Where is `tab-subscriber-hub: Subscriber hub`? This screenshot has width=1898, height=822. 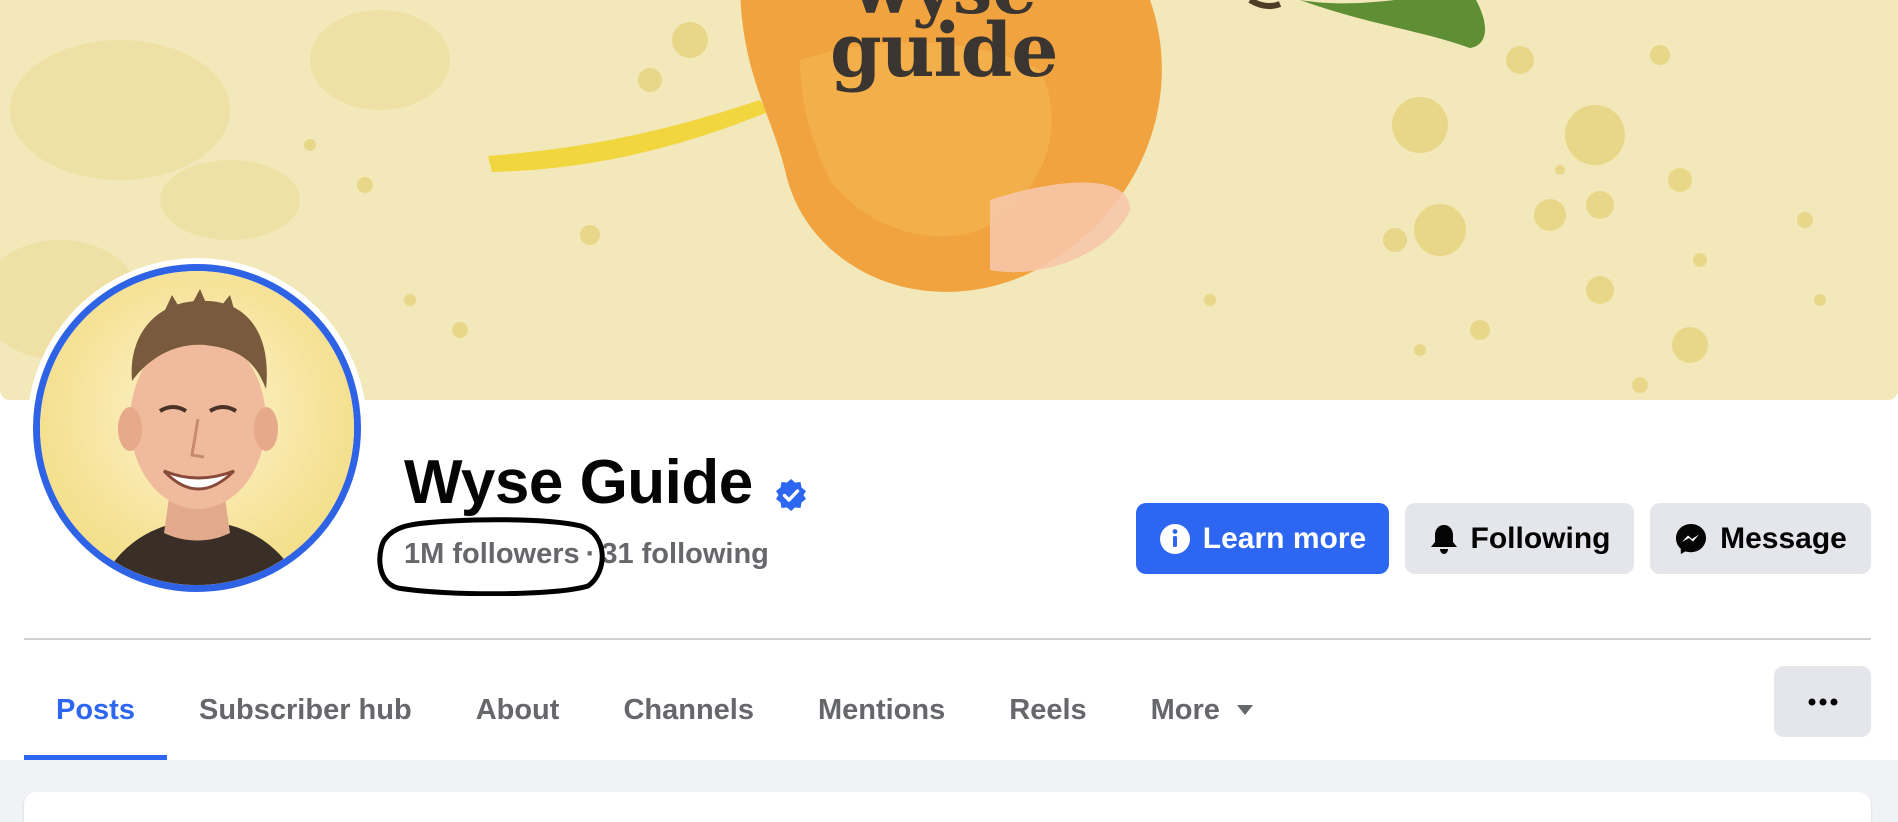 tab-subscriber-hub: Subscriber hub is located at coordinates (305, 710).